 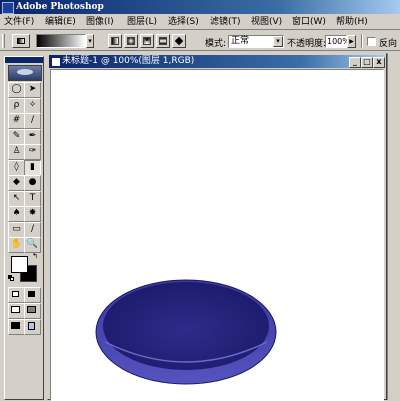 I want to click on hand-tool-button: ✋, so click(x=16, y=245).